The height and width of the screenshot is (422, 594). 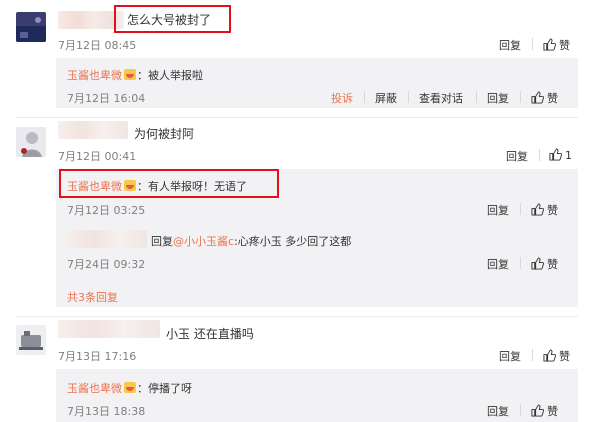 I want to click on sub-reply-text-2a: 玉酱也卑微 ：有人举报呀！无语了, so click(x=157, y=186).